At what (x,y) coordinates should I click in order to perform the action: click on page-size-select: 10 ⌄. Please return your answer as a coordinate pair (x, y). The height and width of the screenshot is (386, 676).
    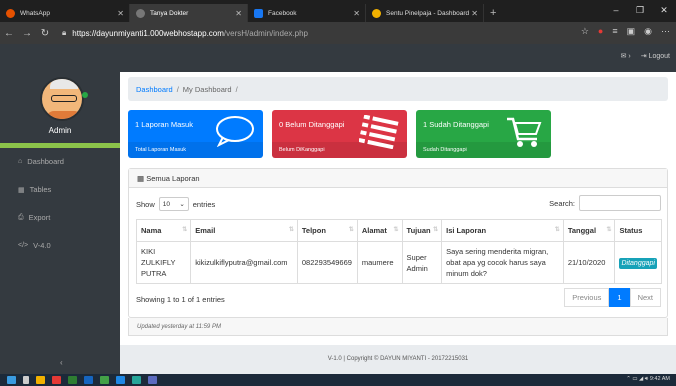
    Looking at the image, I should click on (173, 204).